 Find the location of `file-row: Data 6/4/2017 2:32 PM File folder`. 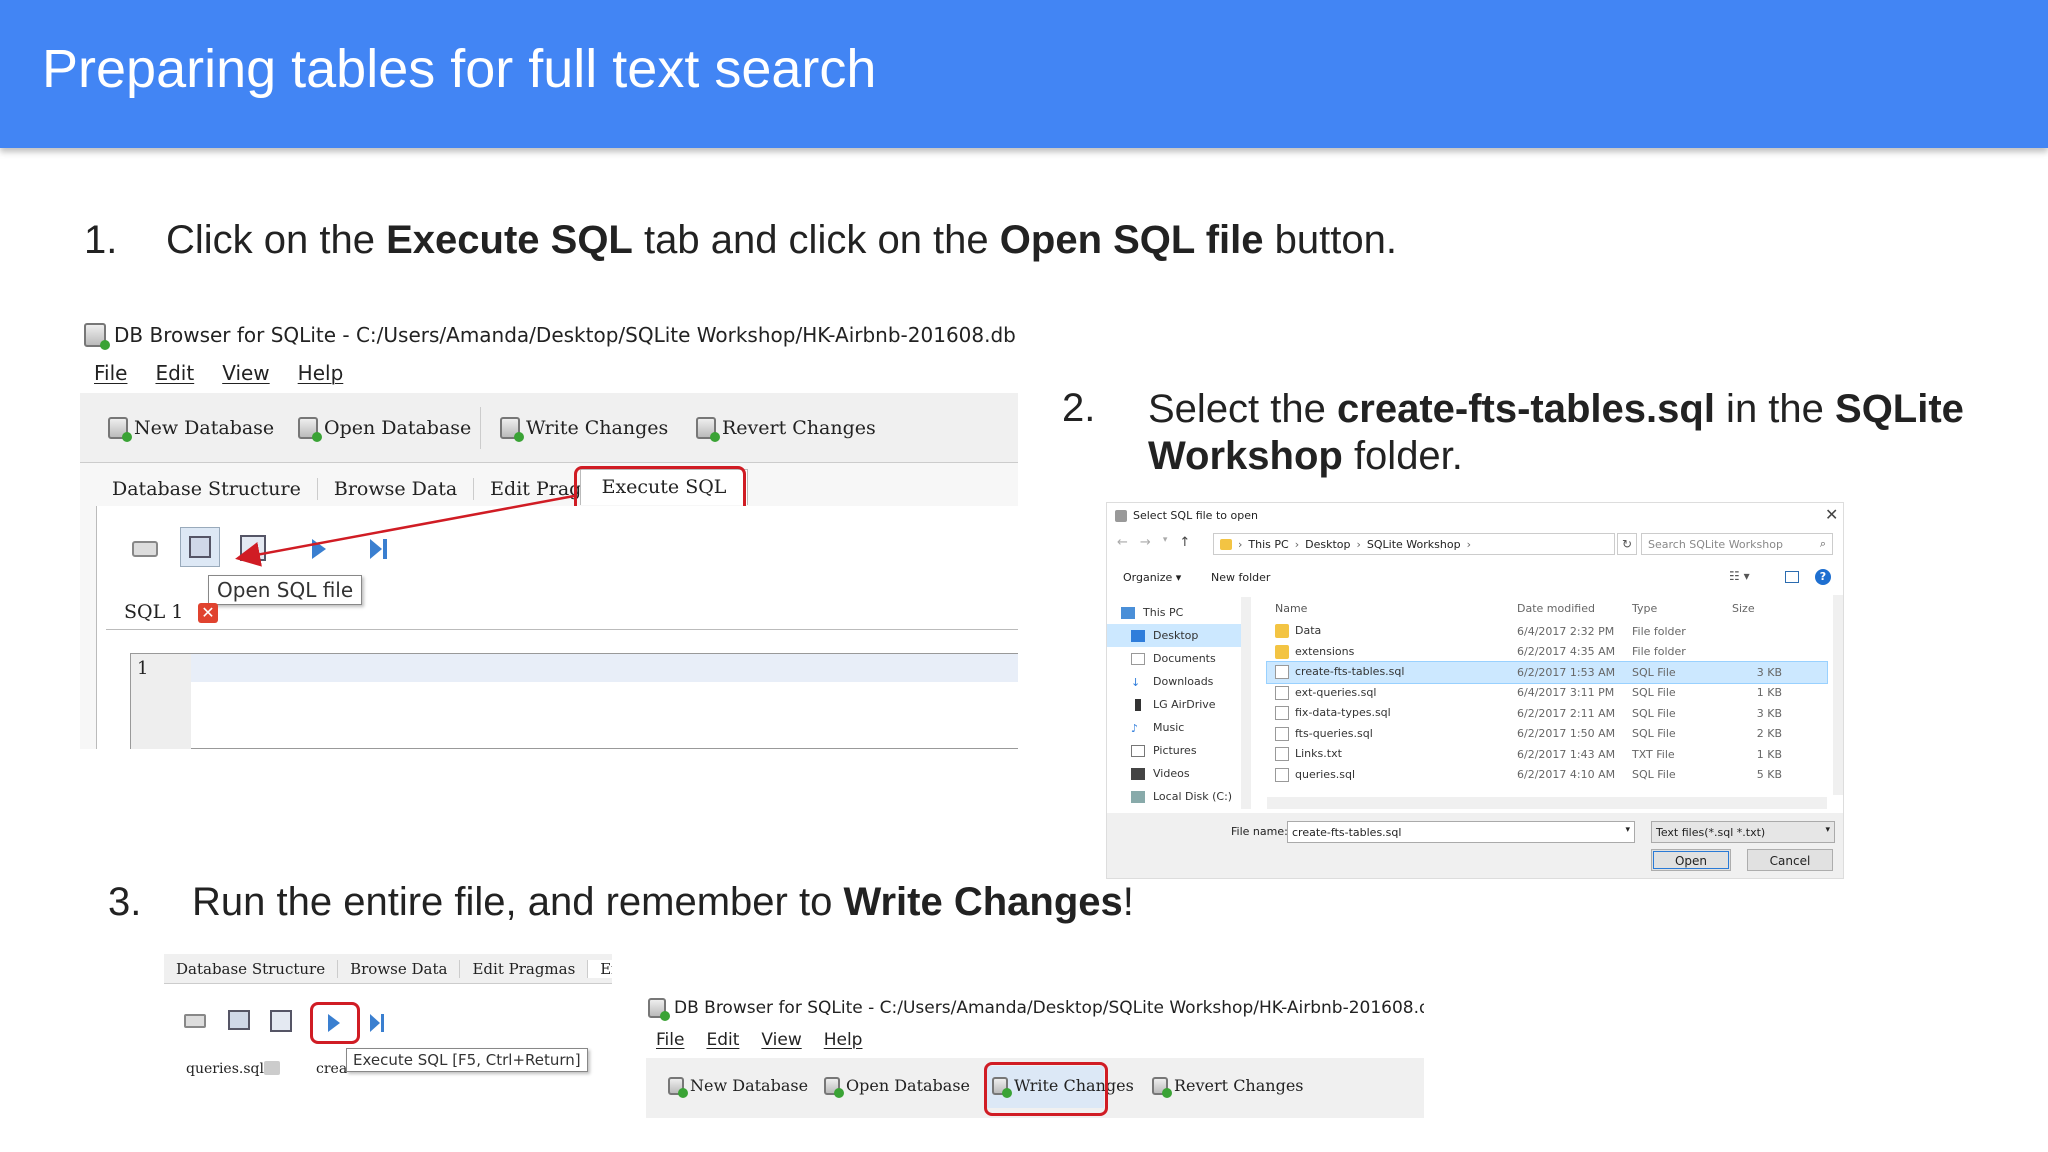

file-row: Data 6/4/2017 2:32 PM File folder is located at coordinates (1547, 631).